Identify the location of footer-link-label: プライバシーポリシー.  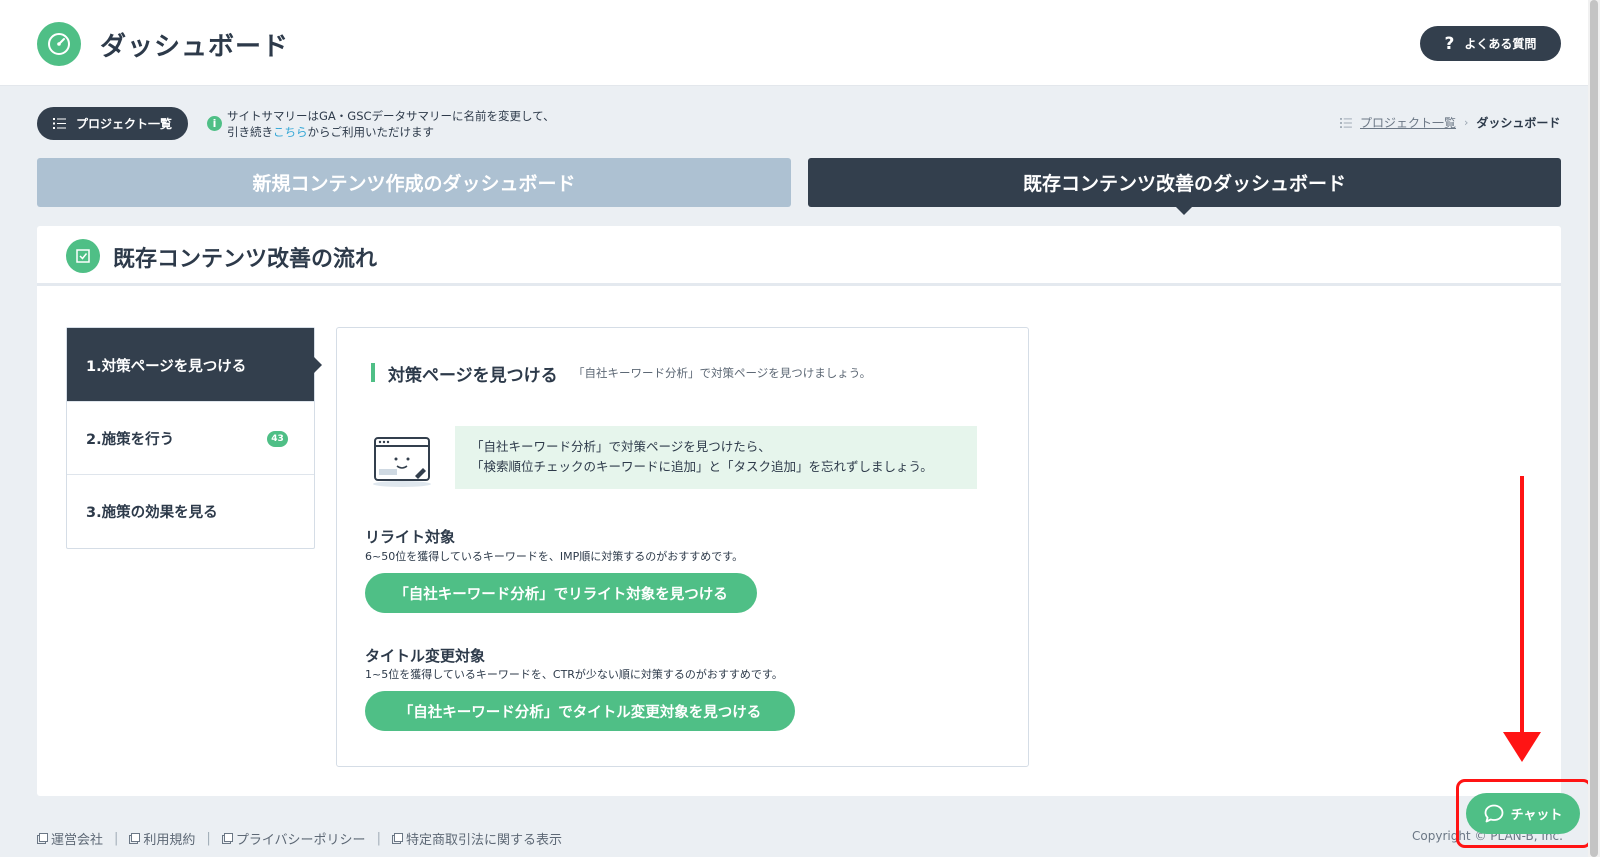
(300, 840).